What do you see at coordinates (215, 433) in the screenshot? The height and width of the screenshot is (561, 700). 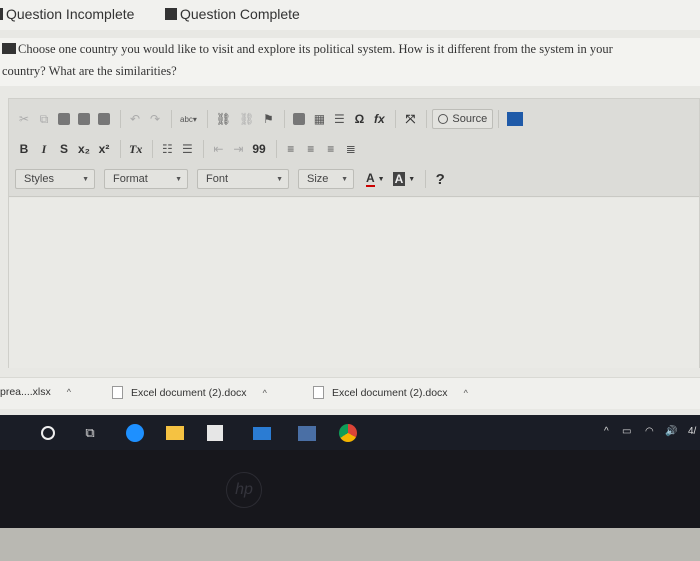 I see `store-icon` at bounding box center [215, 433].